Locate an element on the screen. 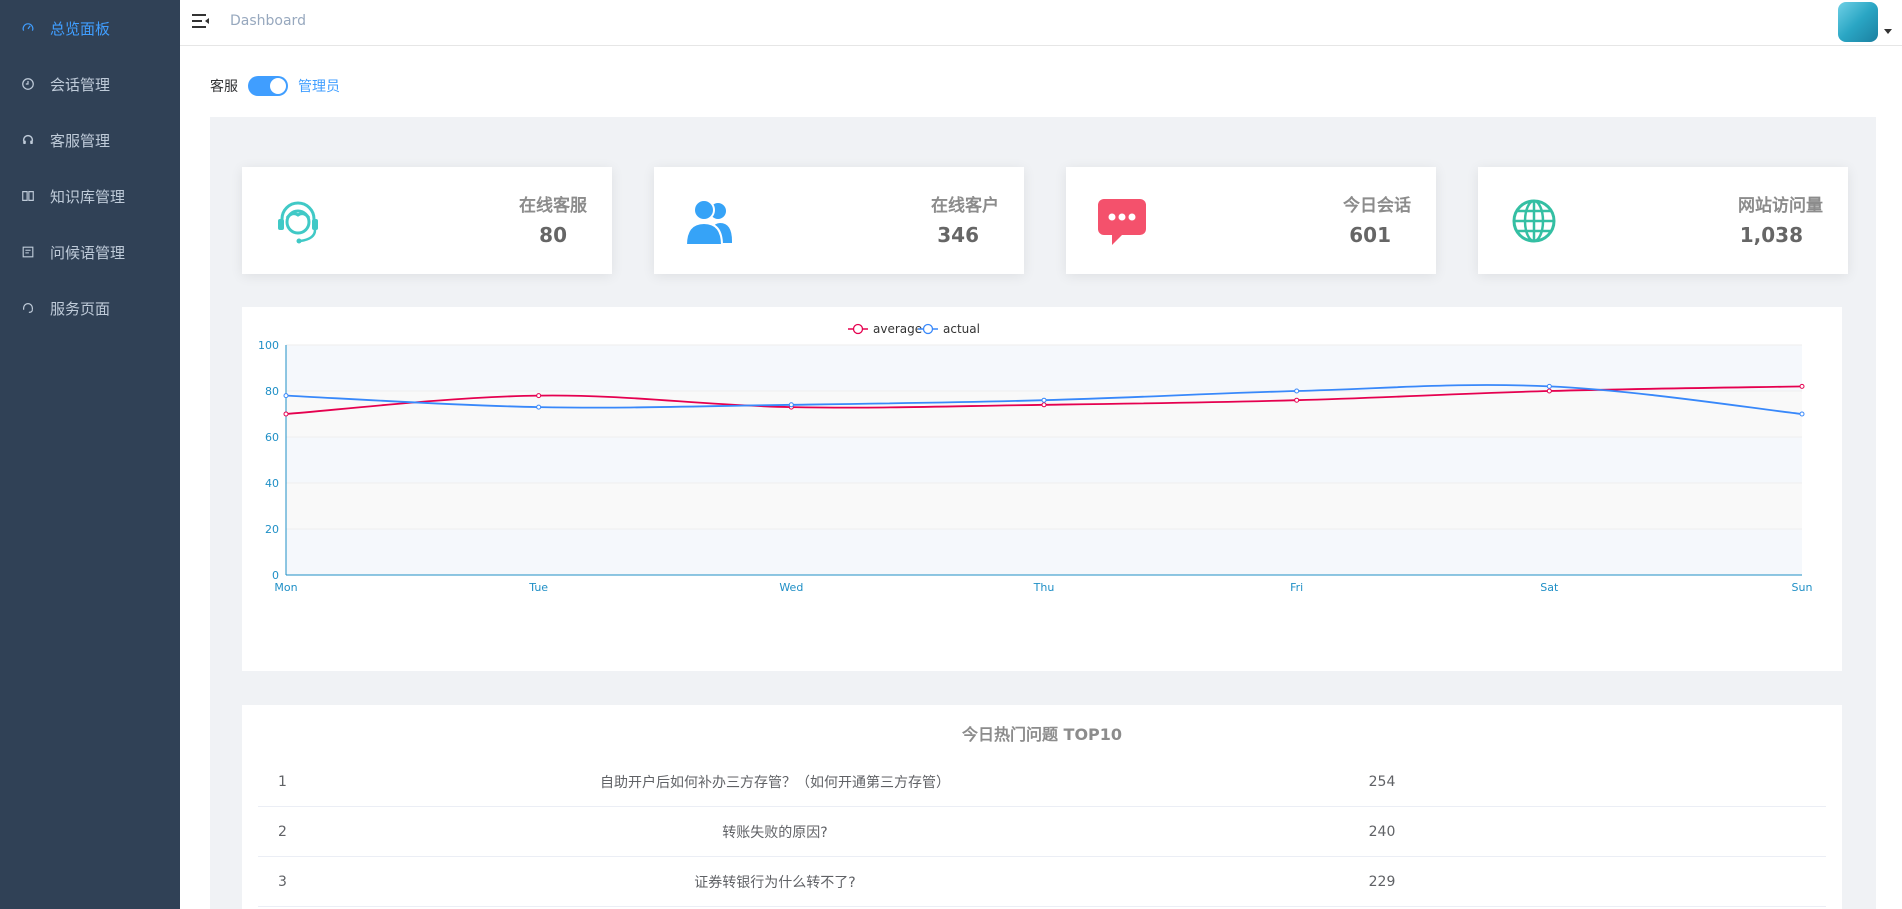 This screenshot has height=909, width=1902. sidebar-item-label: 客服管理 is located at coordinates (80, 140).